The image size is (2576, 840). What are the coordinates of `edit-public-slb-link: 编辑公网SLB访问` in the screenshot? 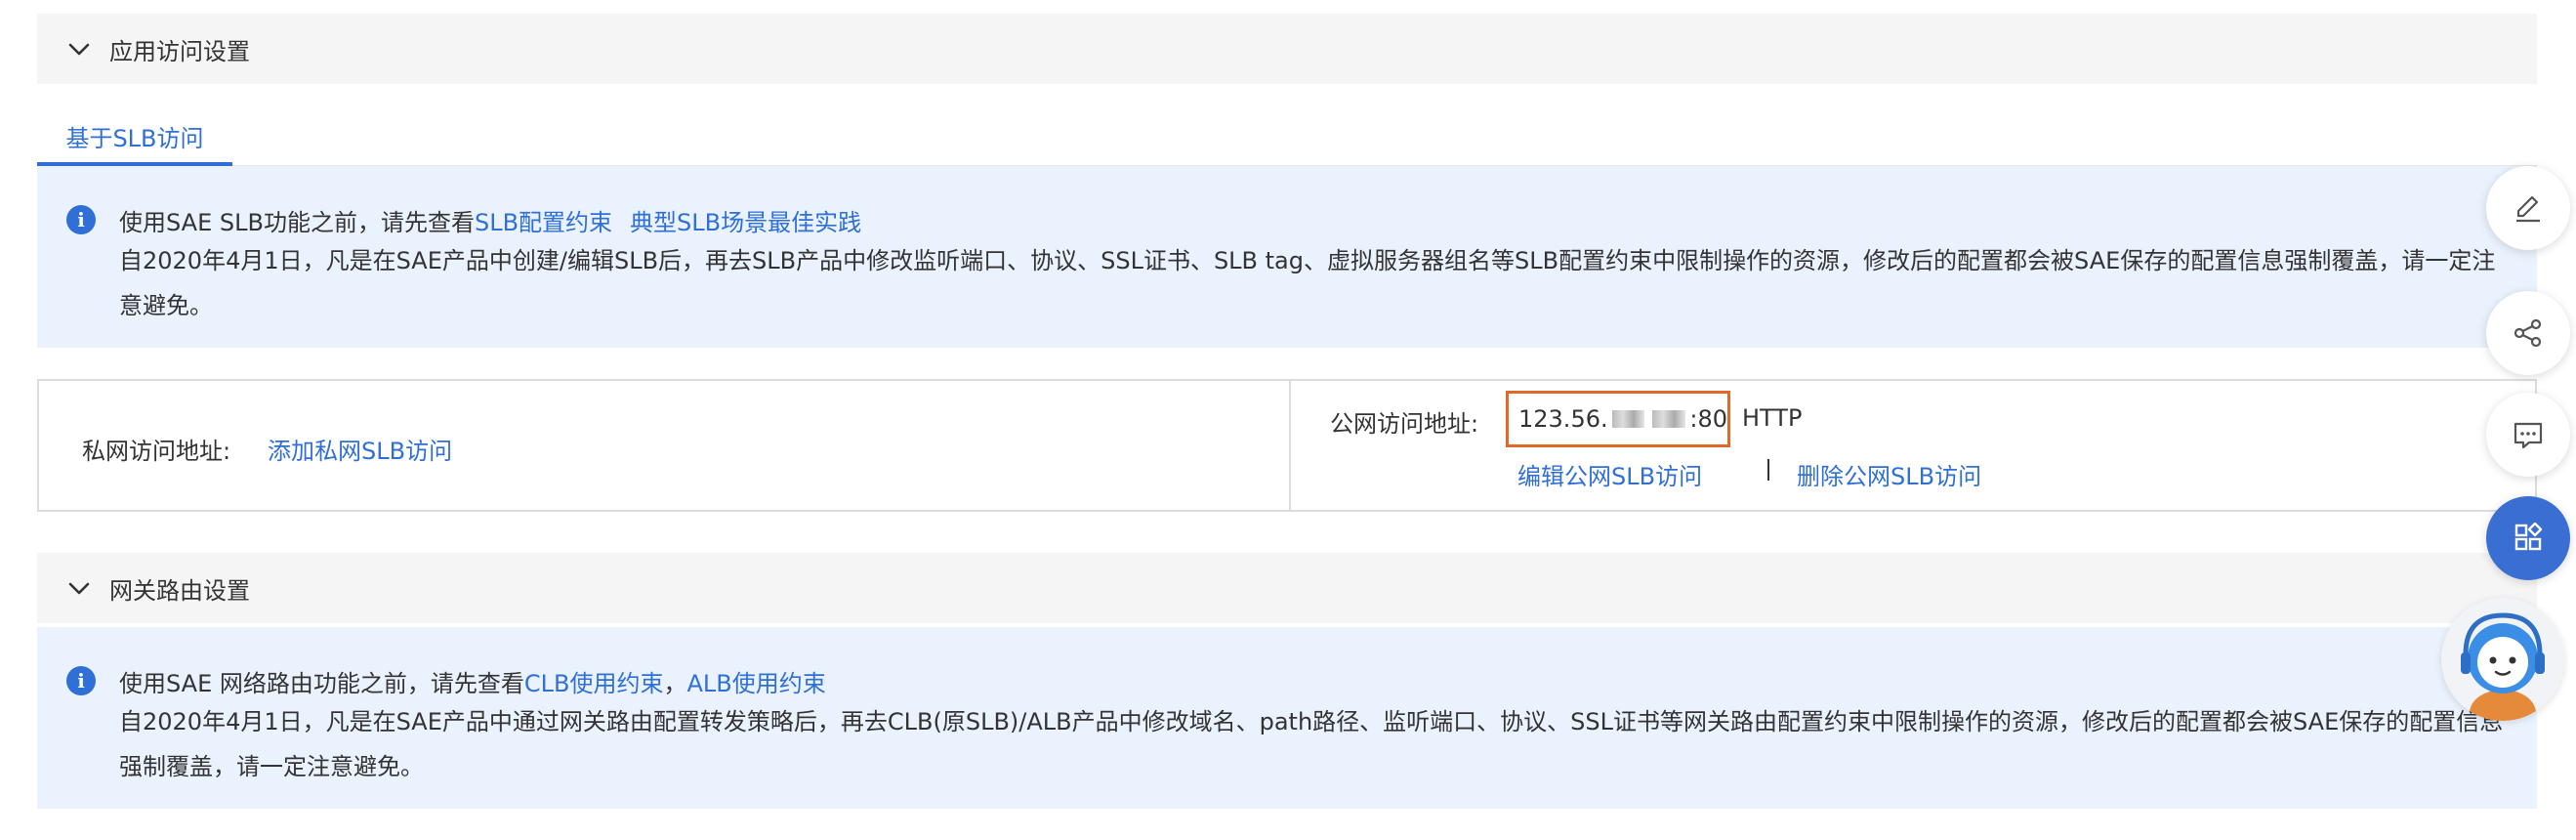 It's located at (1609, 474).